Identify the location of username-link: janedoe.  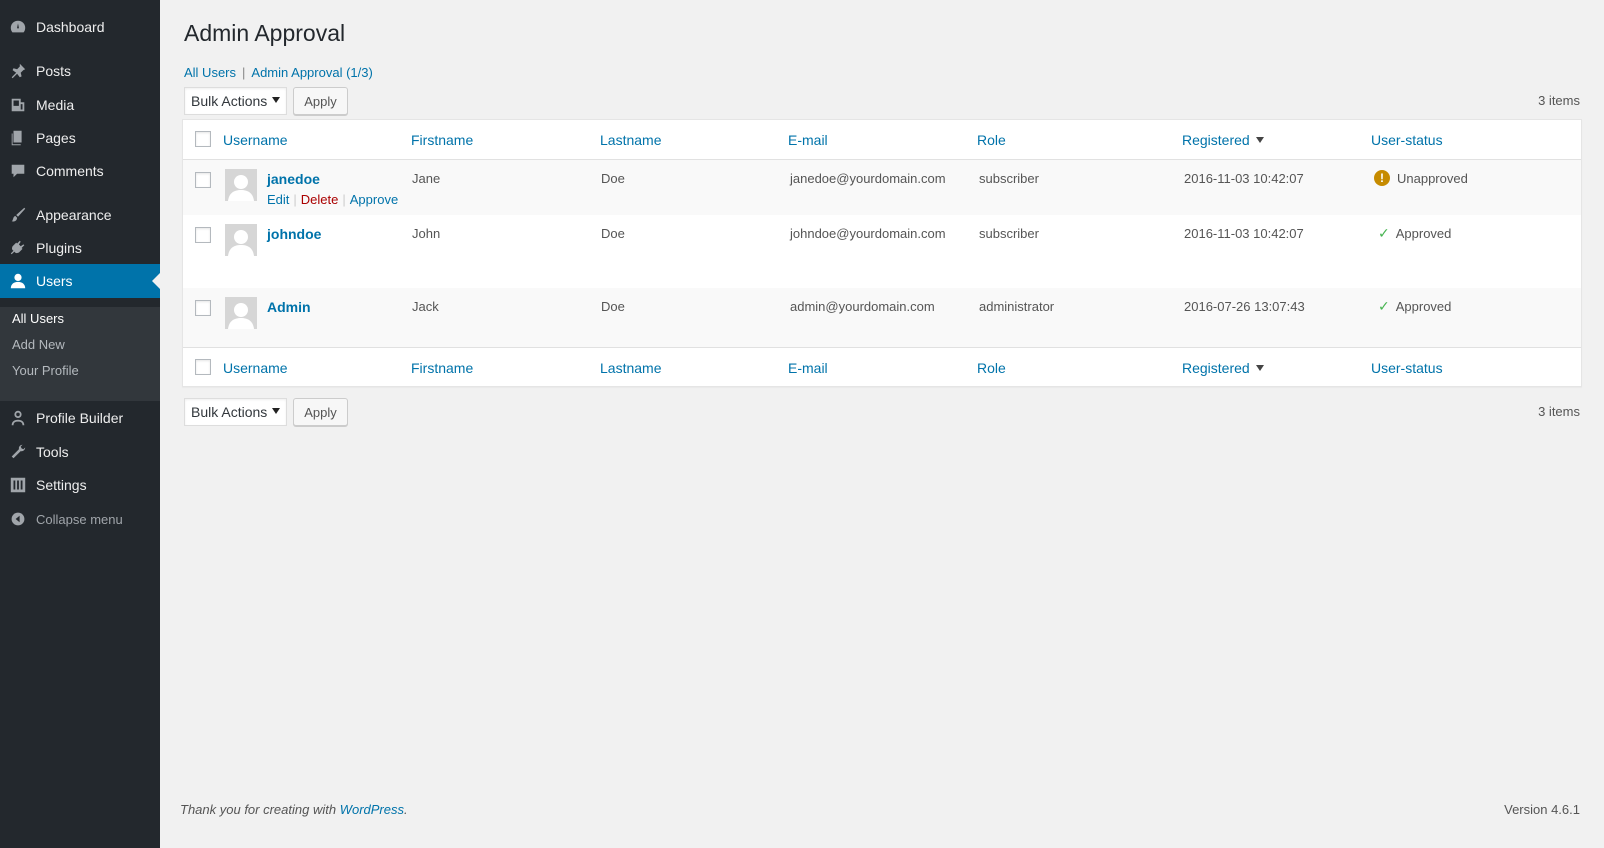
(293, 179).